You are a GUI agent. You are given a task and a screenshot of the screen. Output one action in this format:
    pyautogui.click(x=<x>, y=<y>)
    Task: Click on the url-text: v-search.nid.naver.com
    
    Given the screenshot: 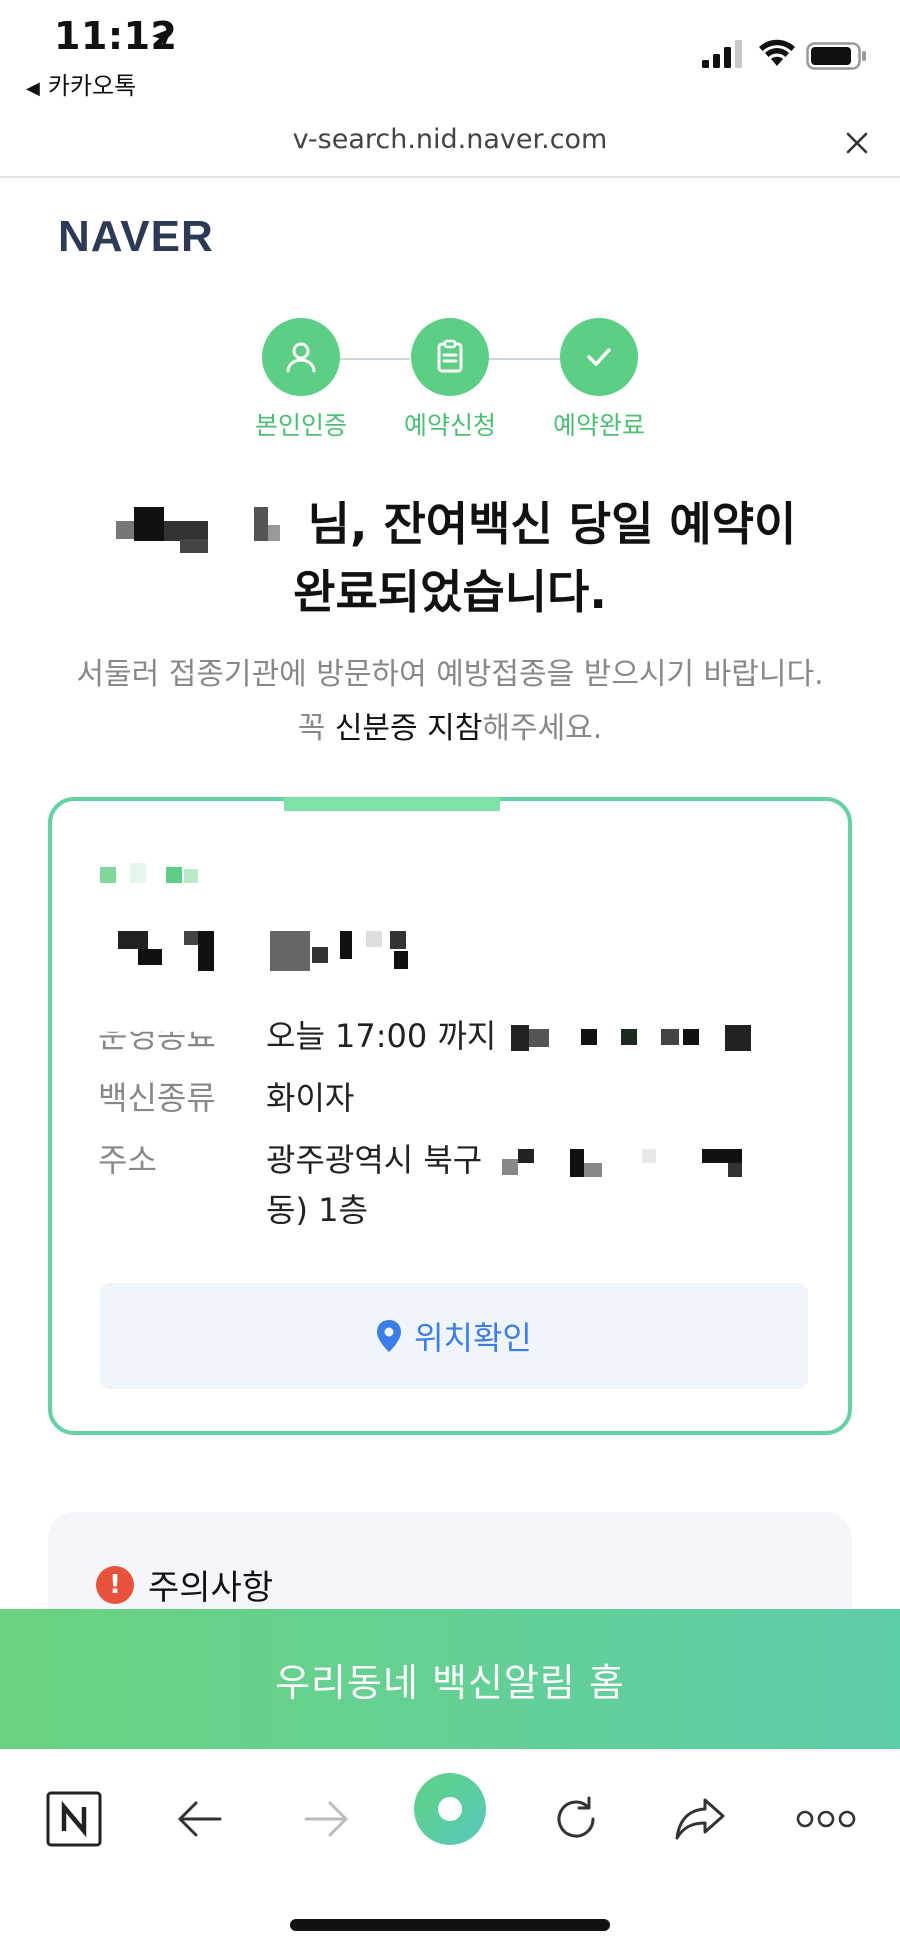 What is the action you would take?
    pyautogui.click(x=450, y=139)
    